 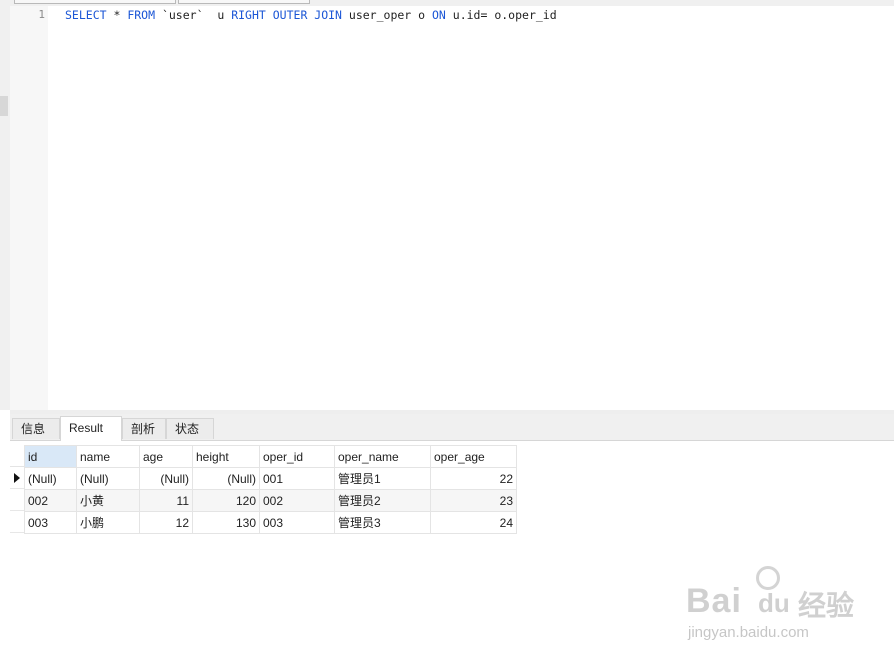 What do you see at coordinates (144, 428) in the screenshot?
I see `tab-profile: 剖析` at bounding box center [144, 428].